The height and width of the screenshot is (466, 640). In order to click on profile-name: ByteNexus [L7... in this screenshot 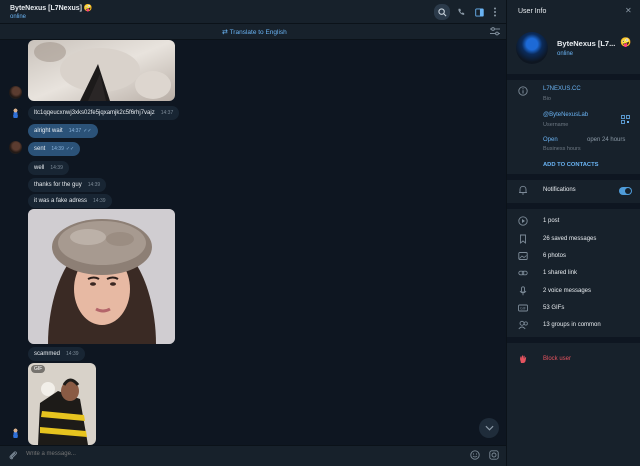, I will do `click(586, 43)`.